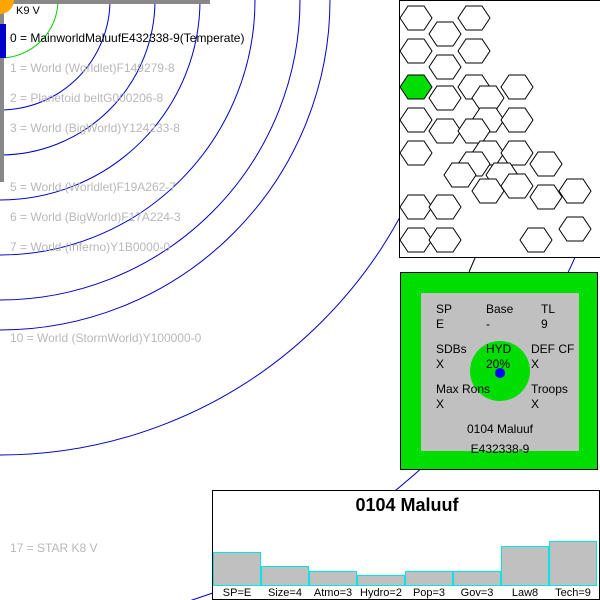 The image size is (600, 600). What do you see at coordinates (92, 68) in the screenshot?
I see `orbit-label-1: 1 = World (Worldlet)F149279-8` at bounding box center [92, 68].